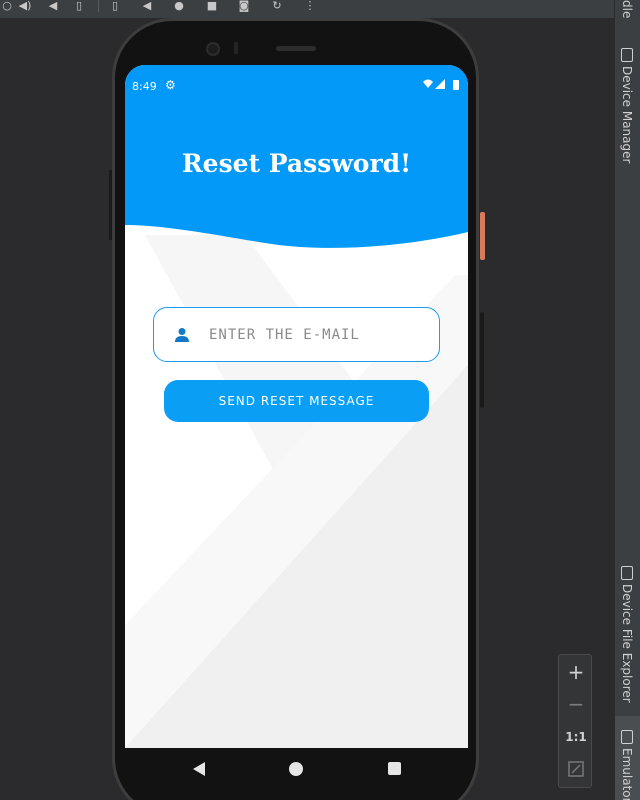 Image resolution: width=640 pixels, height=800 pixels. I want to click on nav-back-icon, so click(199, 769).